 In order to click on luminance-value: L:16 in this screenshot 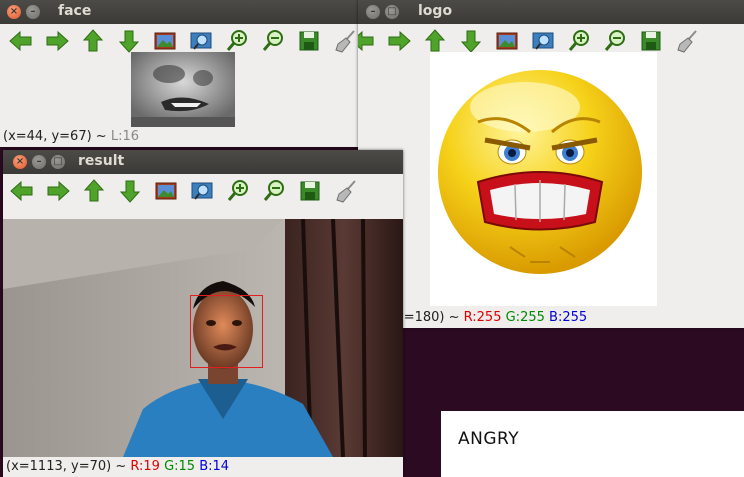, I will do `click(124, 136)`.